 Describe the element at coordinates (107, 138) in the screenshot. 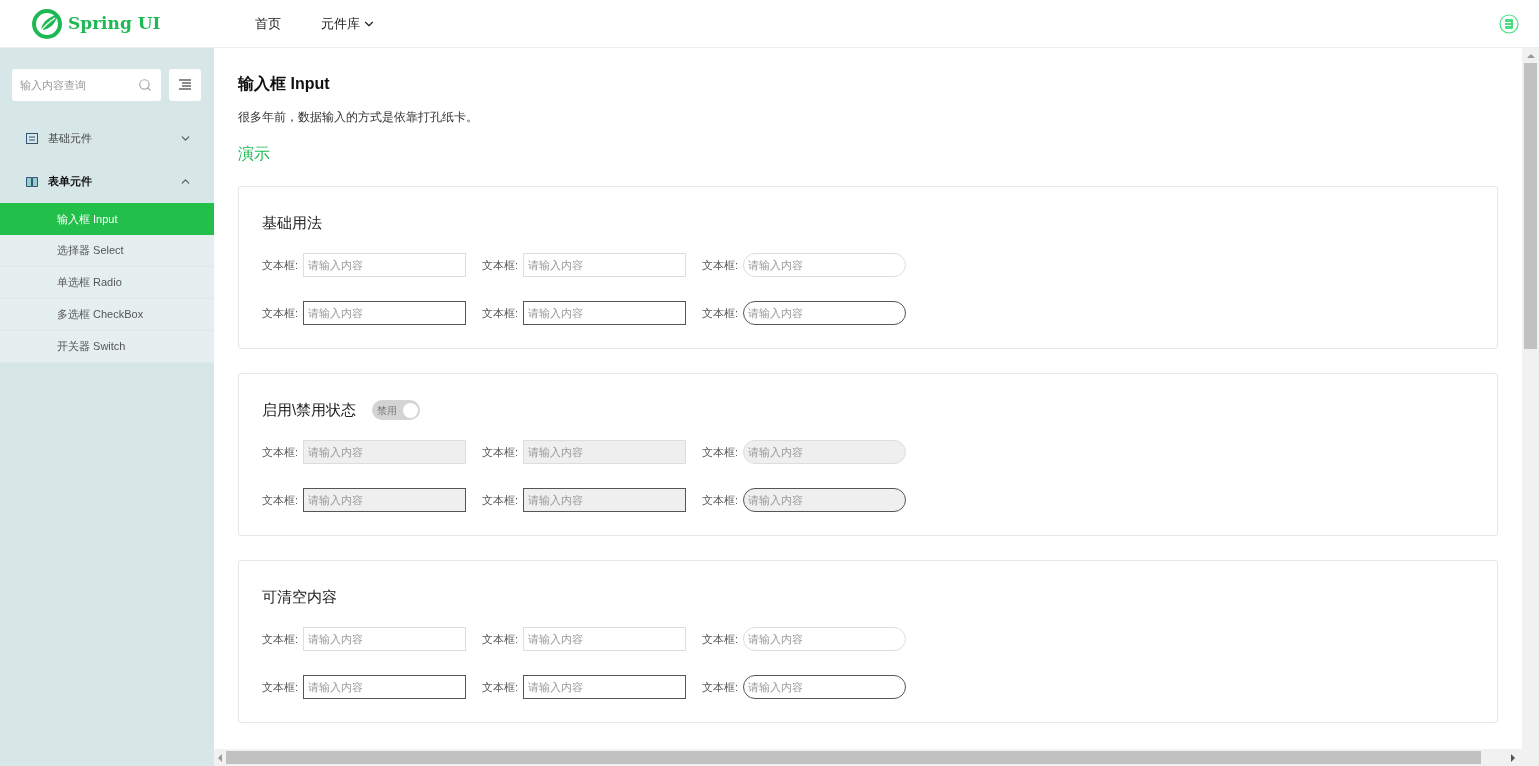

I see `sidebar-group: 基础元件` at that location.